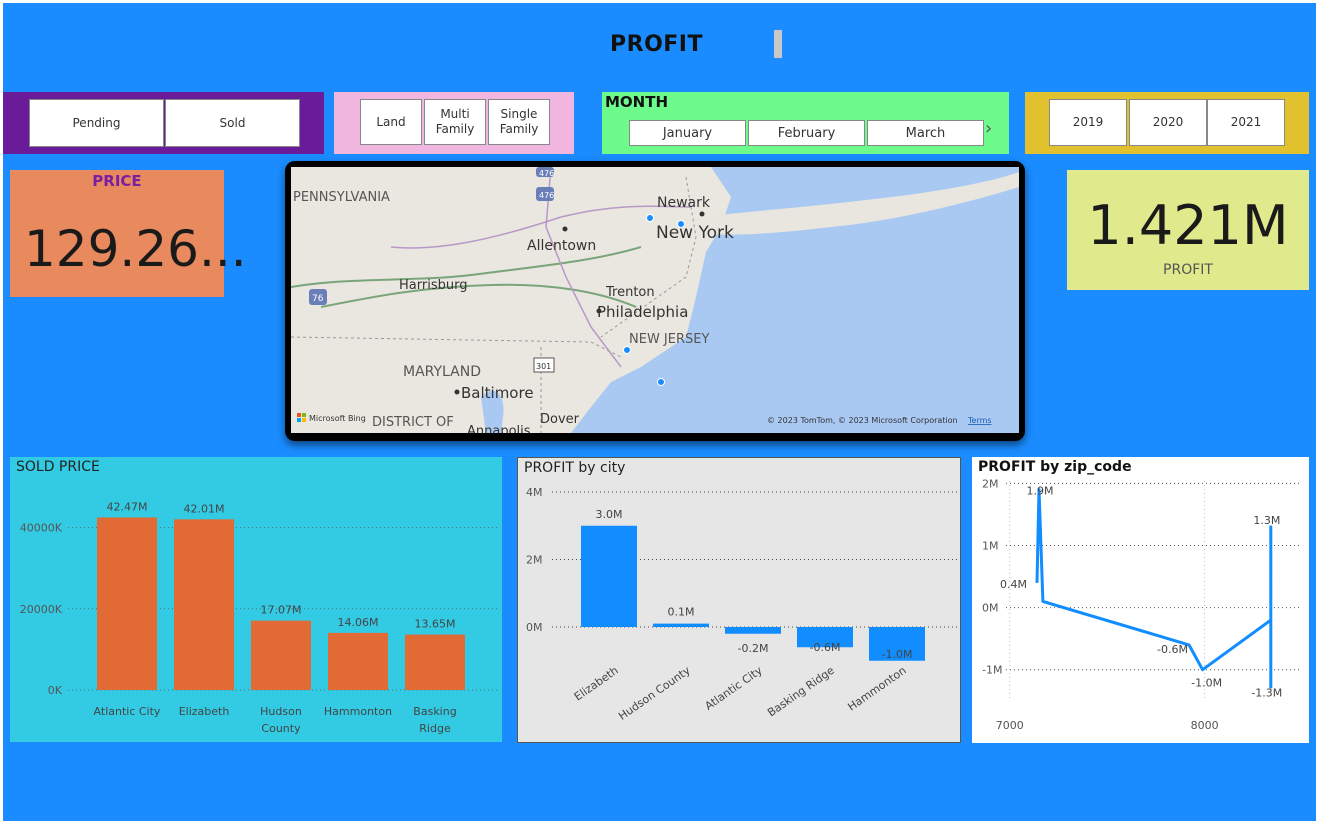  Describe the element at coordinates (1088, 122) in the screenshot. I see `year-2019-button: 2019` at that location.